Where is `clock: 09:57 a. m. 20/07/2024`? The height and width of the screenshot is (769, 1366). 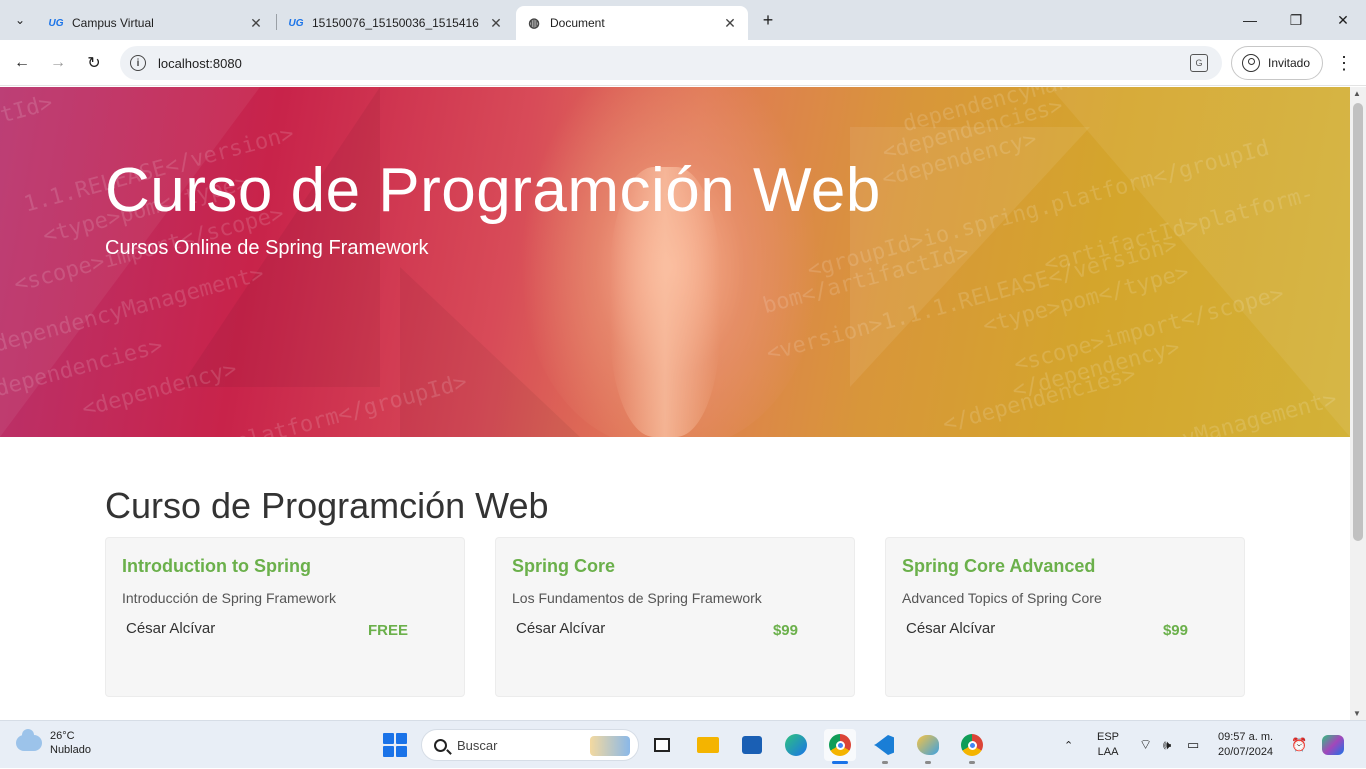 clock: 09:57 a. m. 20/07/2024 is located at coordinates (1245, 745).